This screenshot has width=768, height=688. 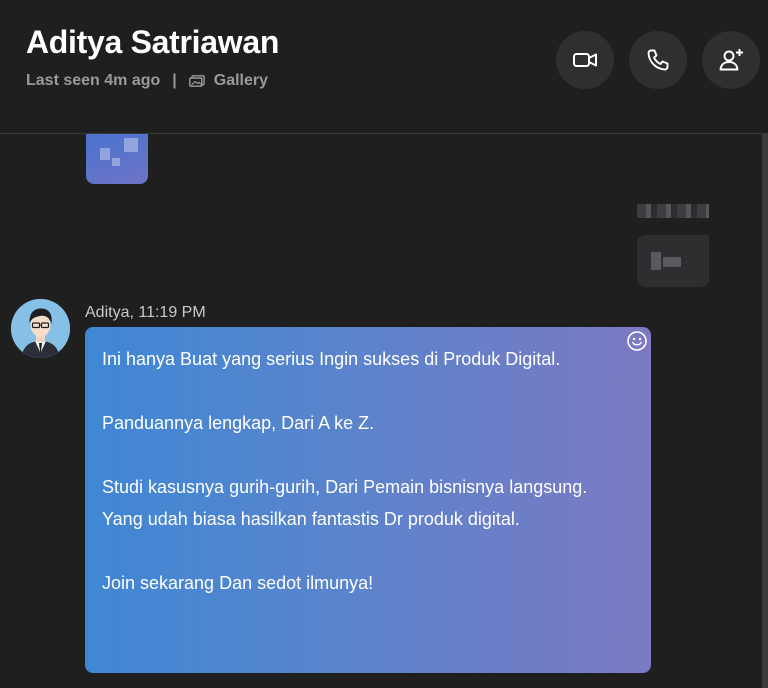 I want to click on avatar, so click(x=40, y=328).